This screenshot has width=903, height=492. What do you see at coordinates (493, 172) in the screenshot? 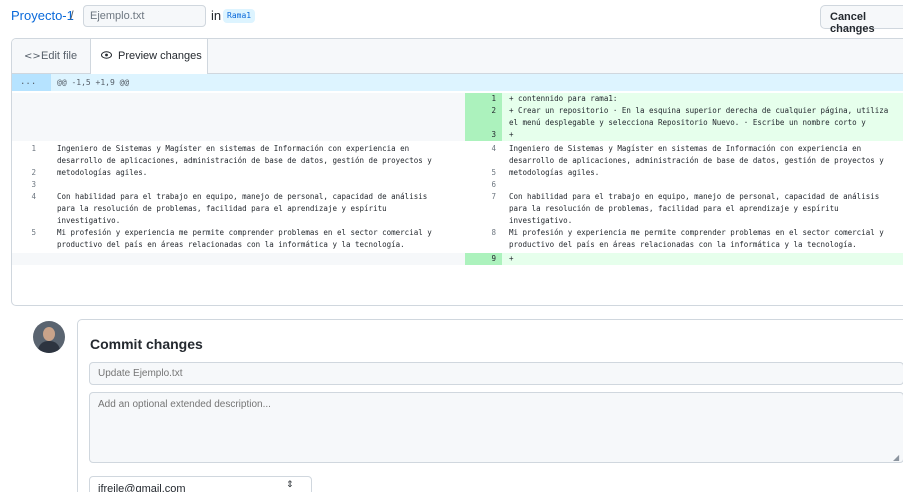
I see `line-number-right: 5` at bounding box center [493, 172].